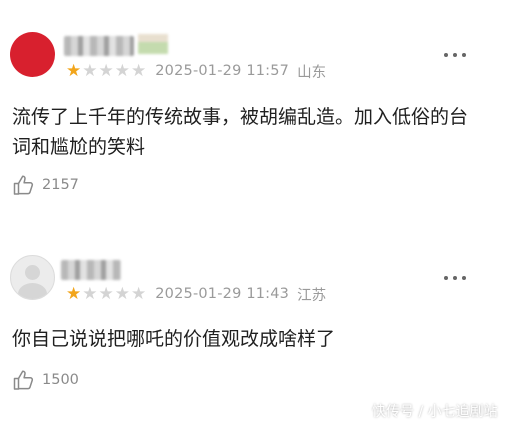  Describe the element at coordinates (60, 380) in the screenshot. I see `like-count: 1500` at that location.